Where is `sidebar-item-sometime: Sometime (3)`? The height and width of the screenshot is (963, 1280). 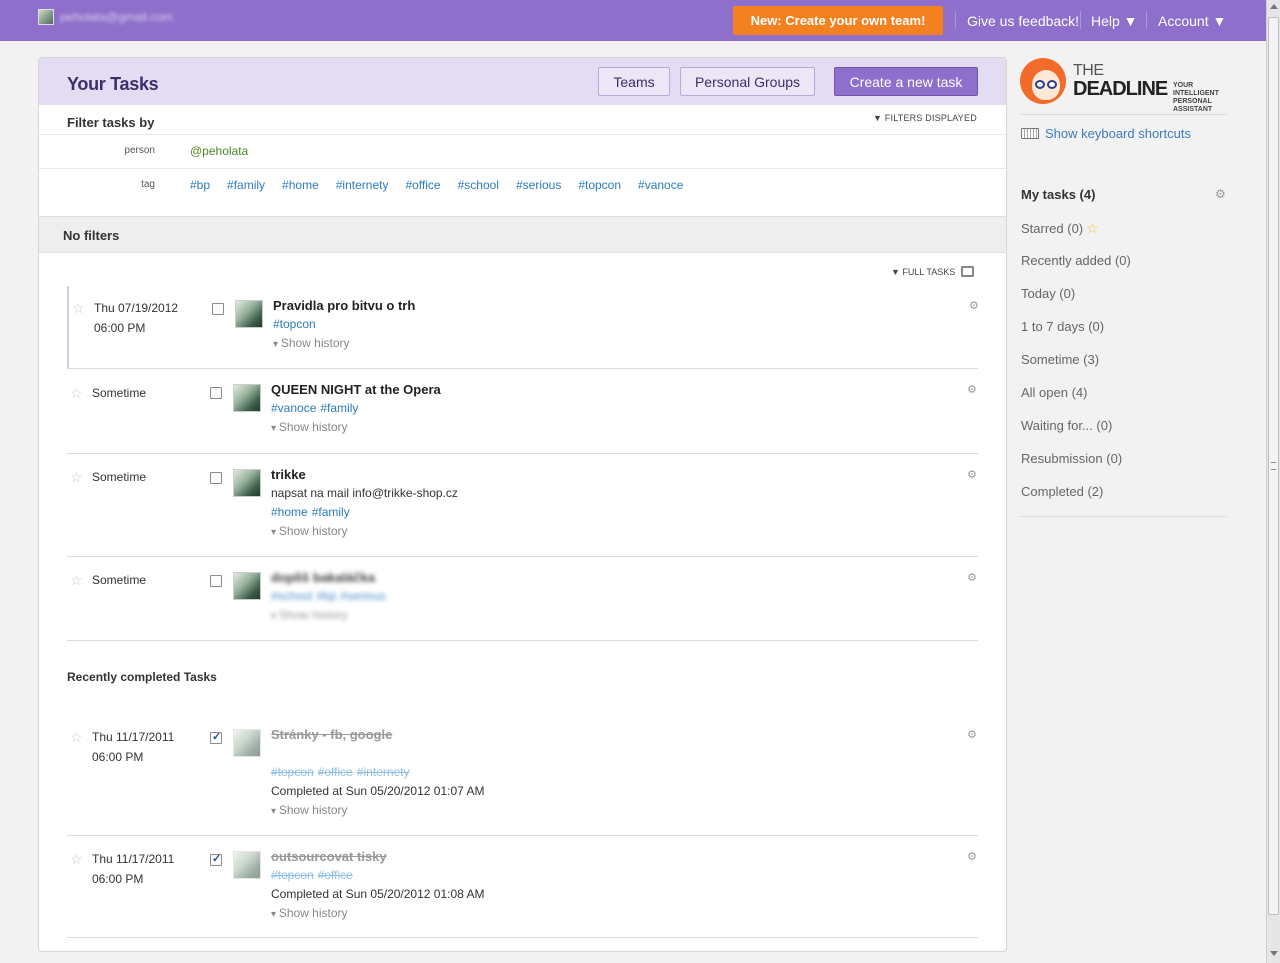
sidebar-item-sometime: Sometime (3) is located at coordinates (1060, 359).